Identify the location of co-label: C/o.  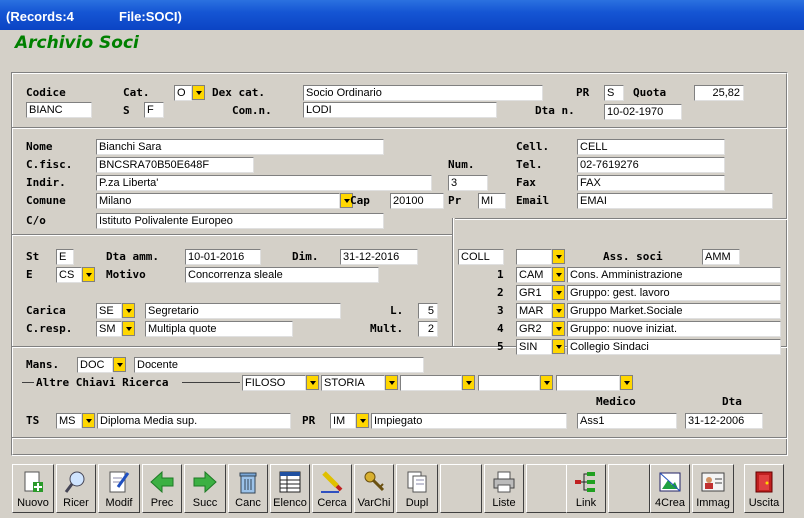
(36, 220).